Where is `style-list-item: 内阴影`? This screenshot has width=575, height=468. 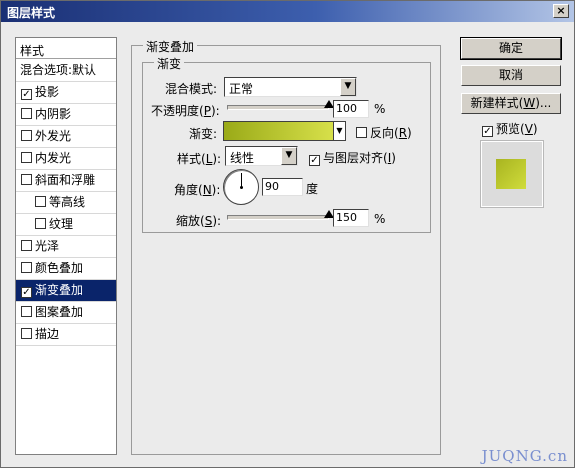
style-list-item: 内阴影 is located at coordinates (66, 115).